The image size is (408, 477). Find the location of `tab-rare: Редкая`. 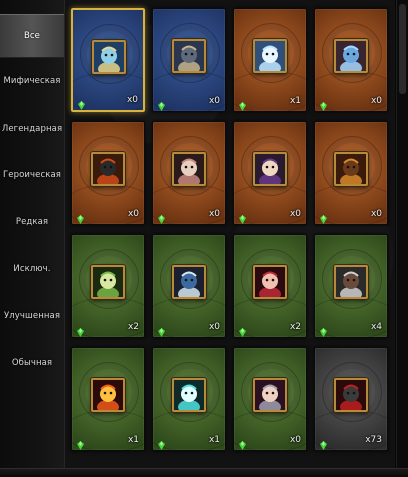

tab-rare: Редкая is located at coordinates (32, 222).